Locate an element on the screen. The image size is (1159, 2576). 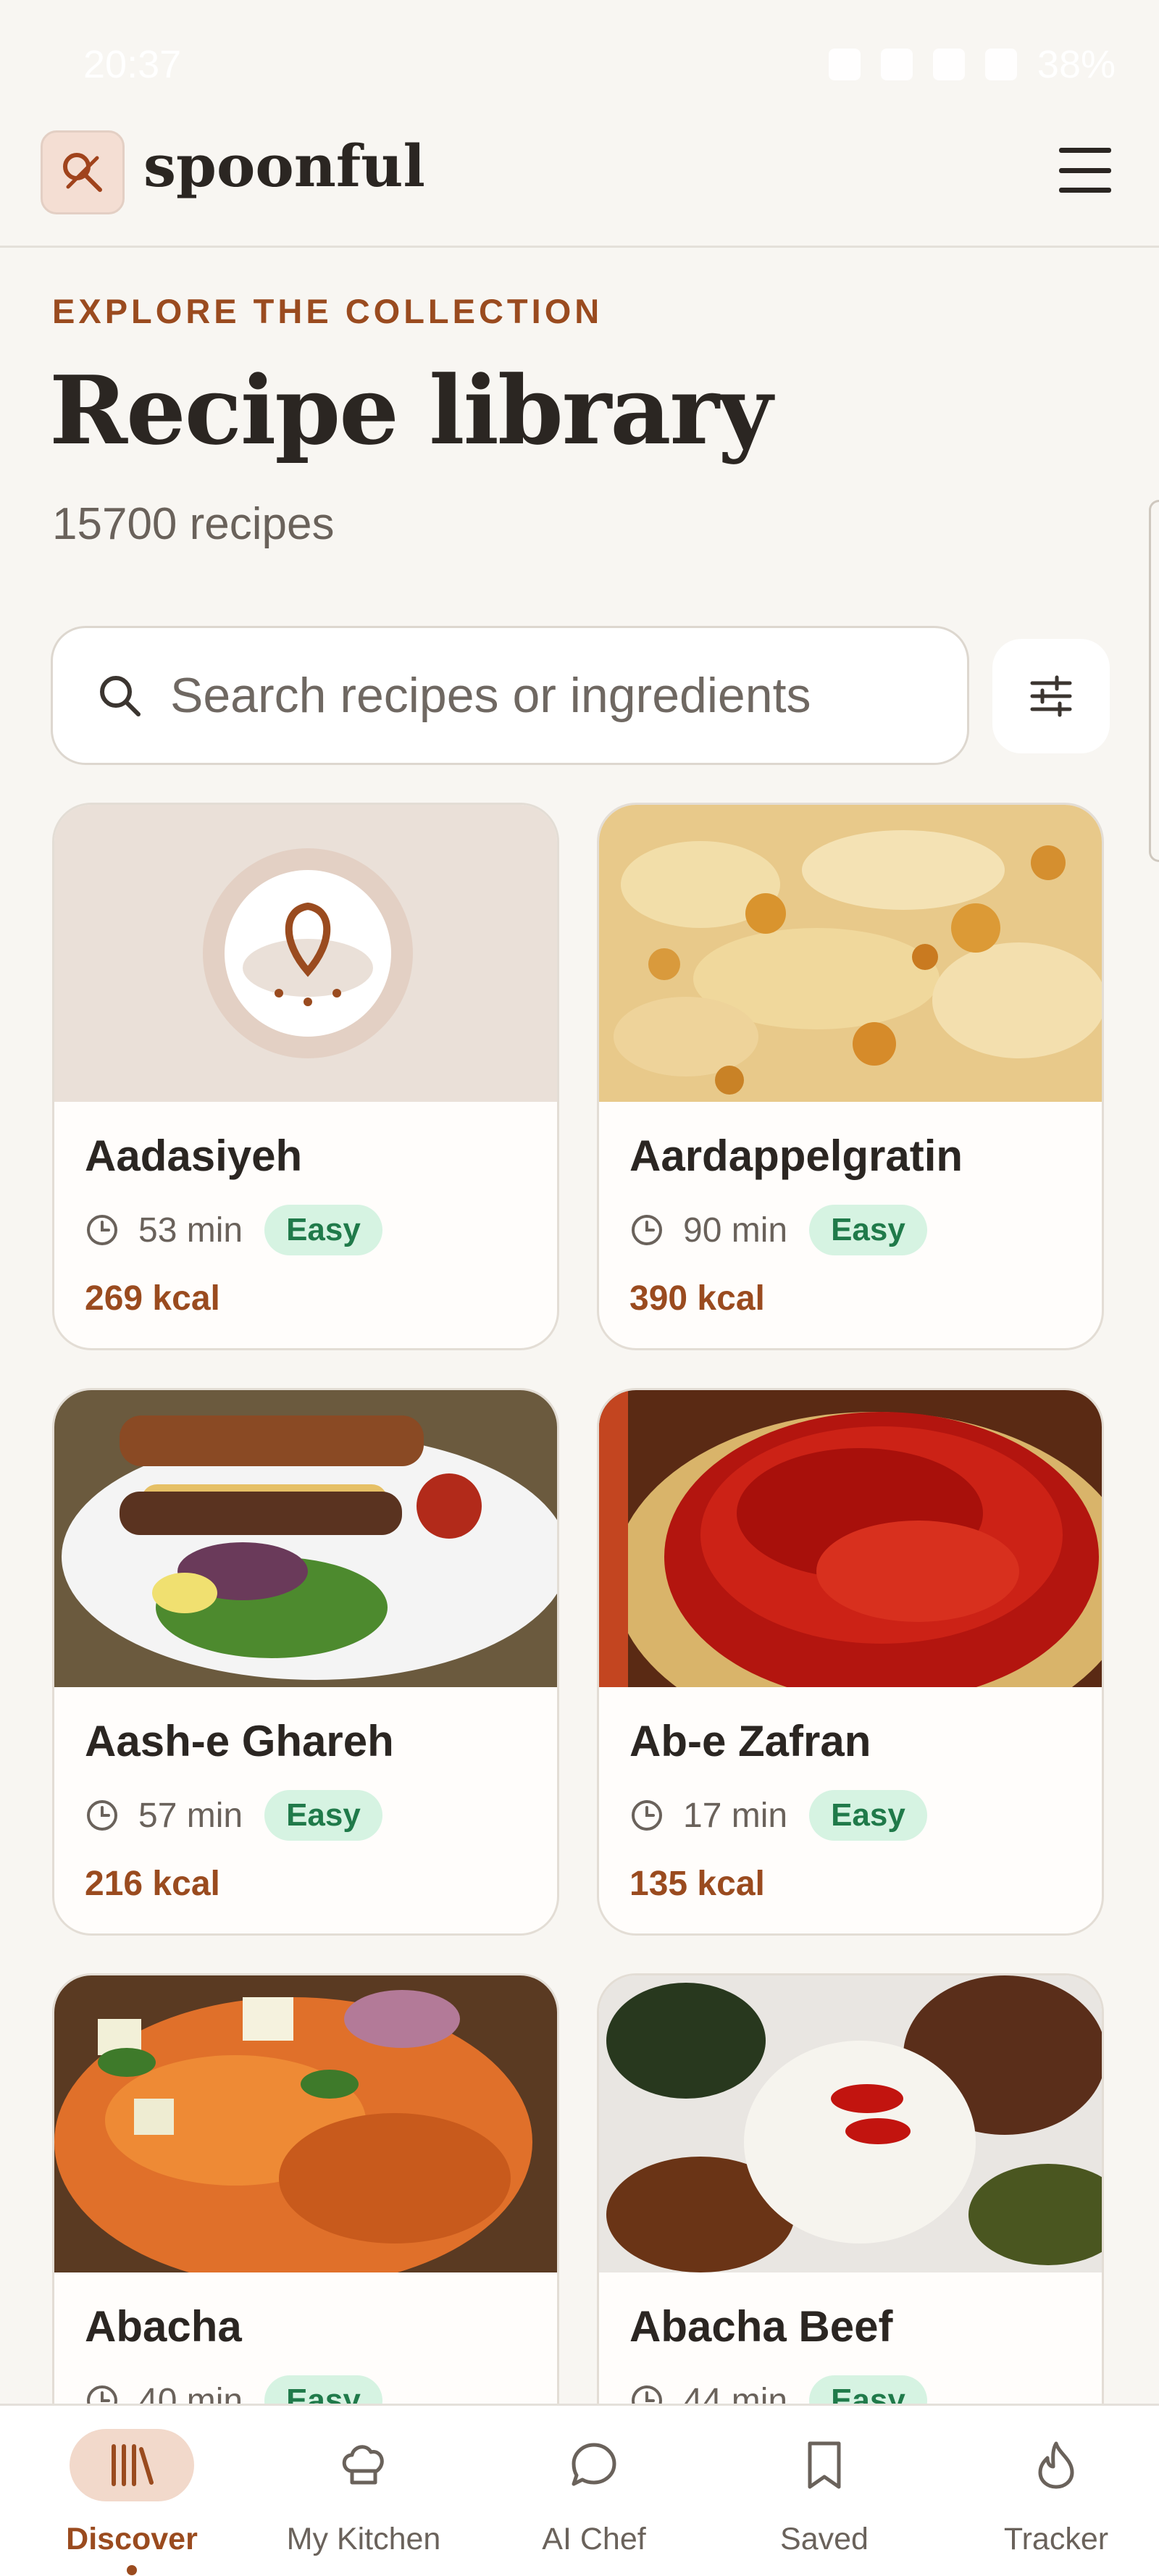
recipe-card: Aardappelgratin 90 min Easy 390 kcal is located at coordinates (850, 1076).